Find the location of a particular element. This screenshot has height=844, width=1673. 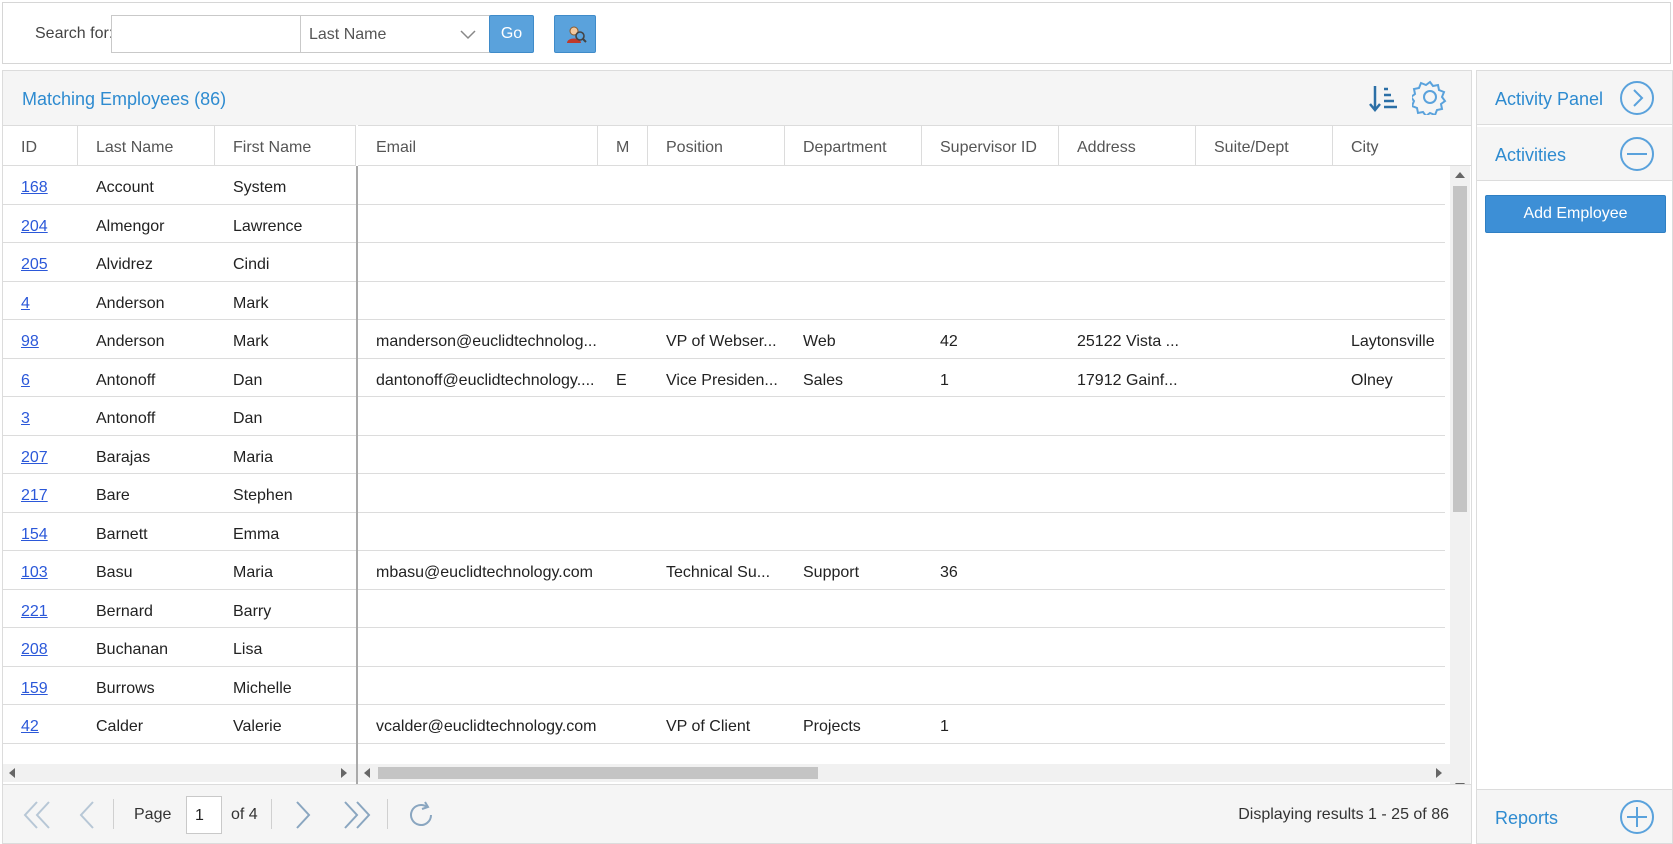

table-row: 159 Burrows Michelle is located at coordinates (724, 686).